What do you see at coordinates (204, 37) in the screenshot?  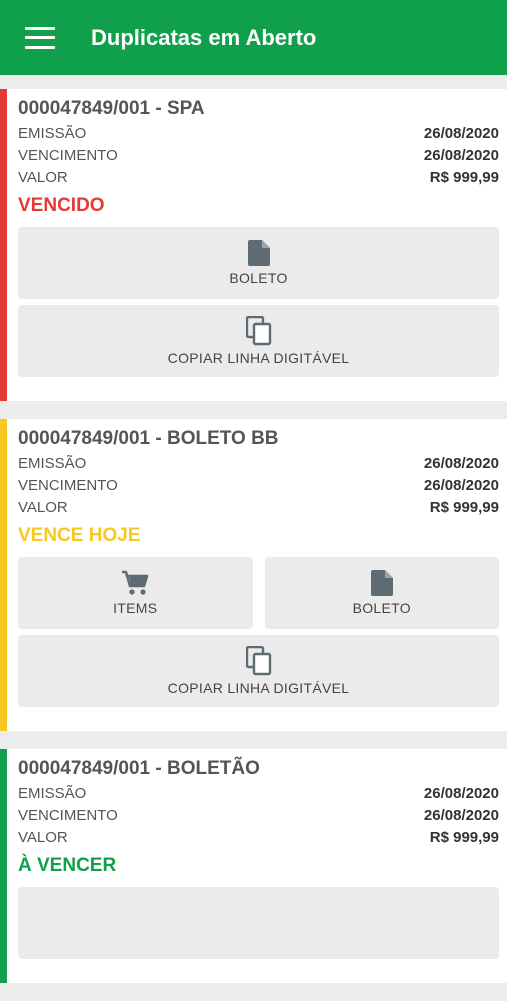 I see `page-title: Duplicatas em Aberto` at bounding box center [204, 37].